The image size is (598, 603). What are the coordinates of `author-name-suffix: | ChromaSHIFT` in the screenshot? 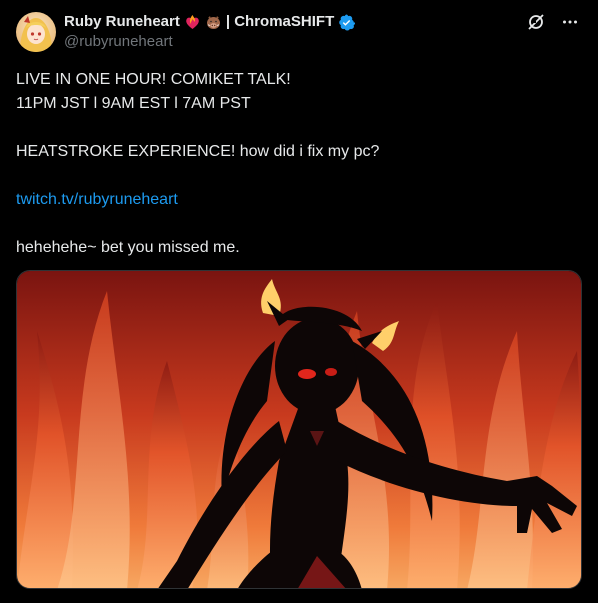 It's located at (280, 22).